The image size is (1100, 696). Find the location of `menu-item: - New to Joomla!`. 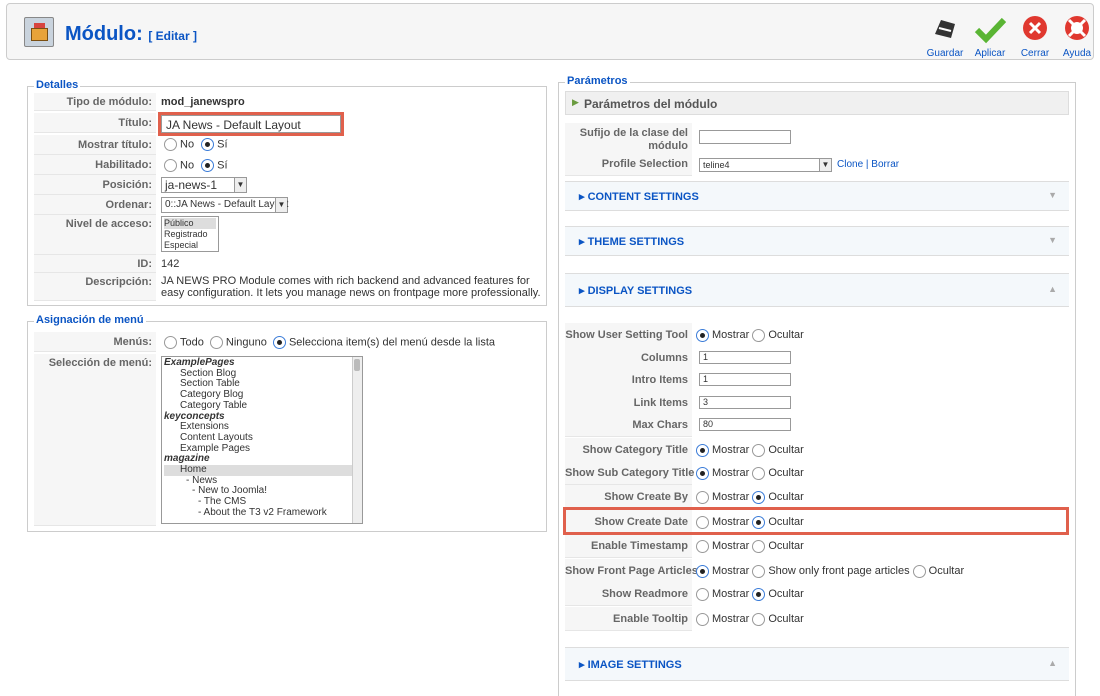

menu-item: - New to Joomla! is located at coordinates (262, 491).